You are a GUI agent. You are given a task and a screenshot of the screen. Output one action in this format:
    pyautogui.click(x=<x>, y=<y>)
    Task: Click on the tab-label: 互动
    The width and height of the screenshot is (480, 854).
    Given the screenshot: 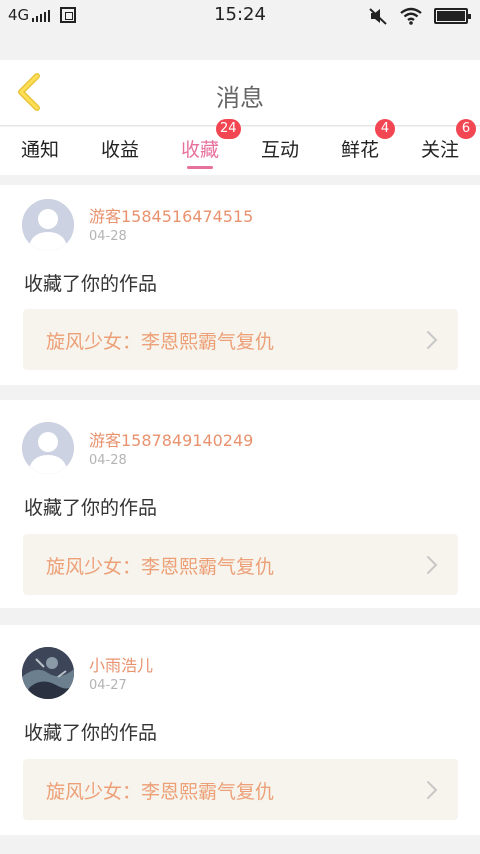 What is the action you would take?
    pyautogui.click(x=279, y=150)
    